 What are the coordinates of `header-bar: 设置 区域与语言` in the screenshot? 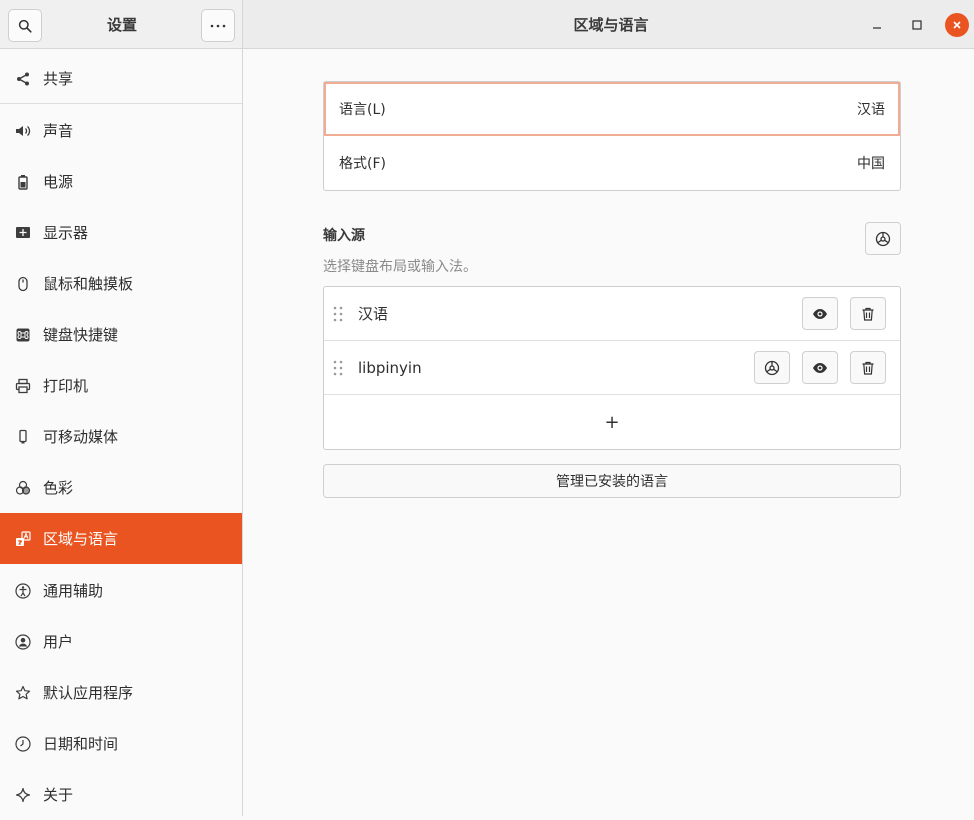 It's located at (487, 24).